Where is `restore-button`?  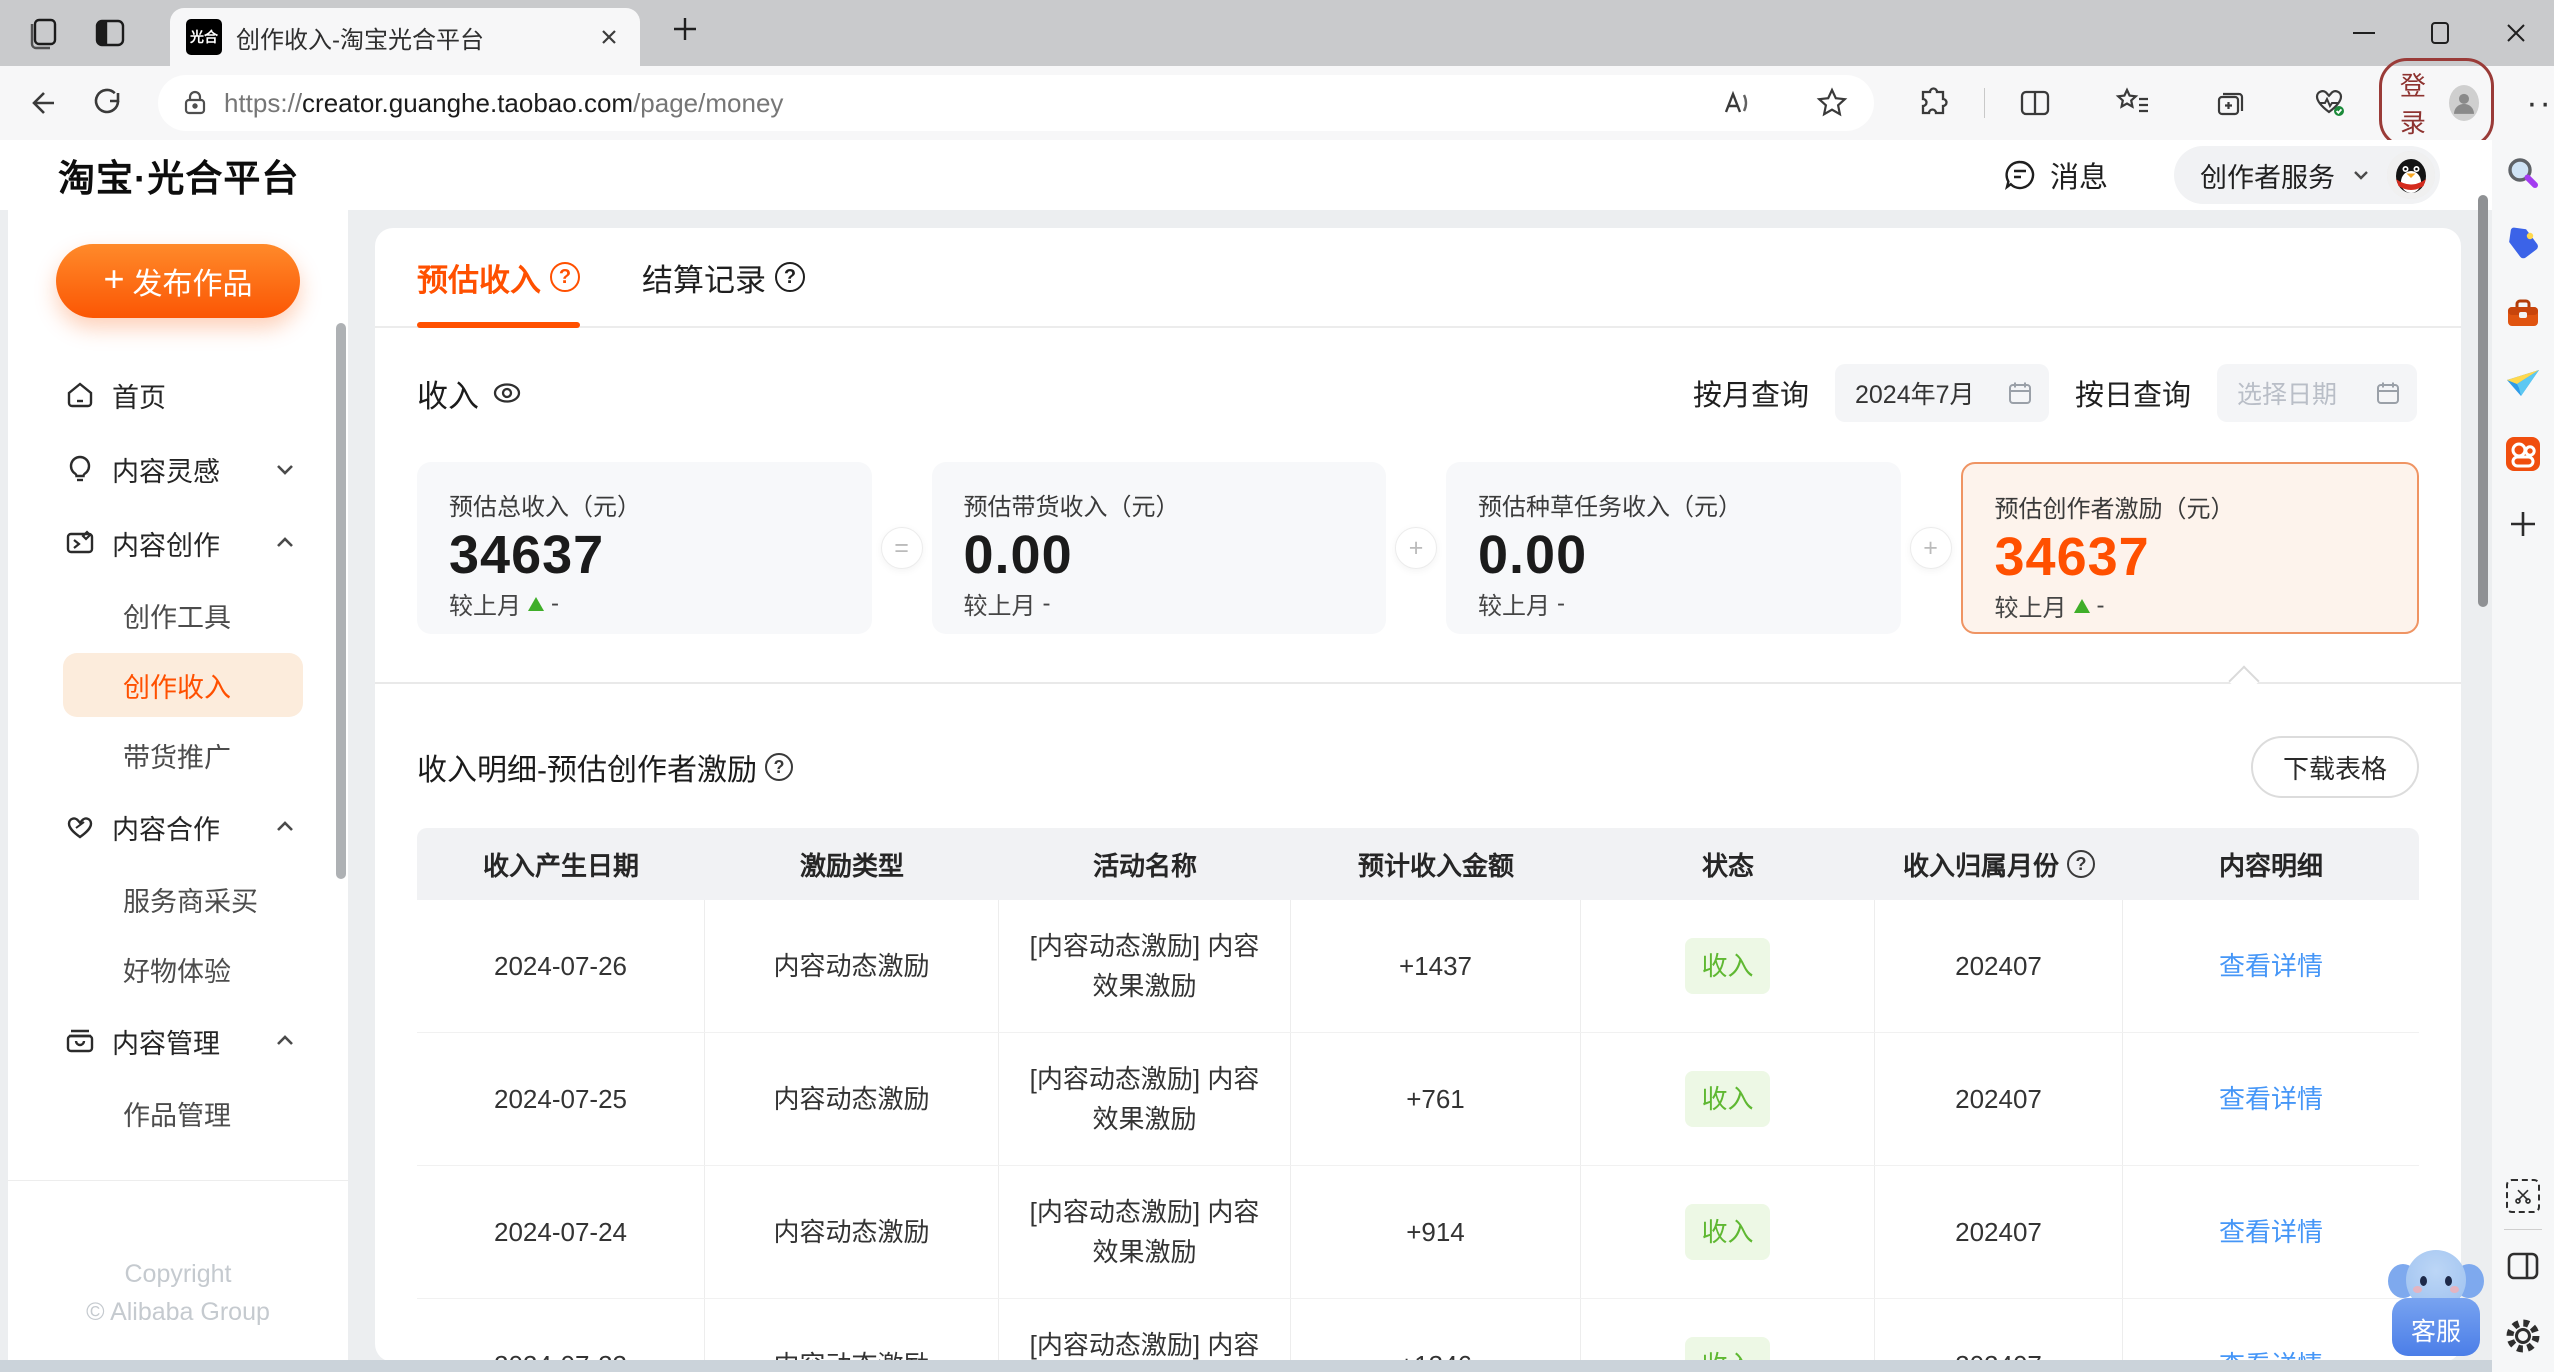 restore-button is located at coordinates (2440, 33).